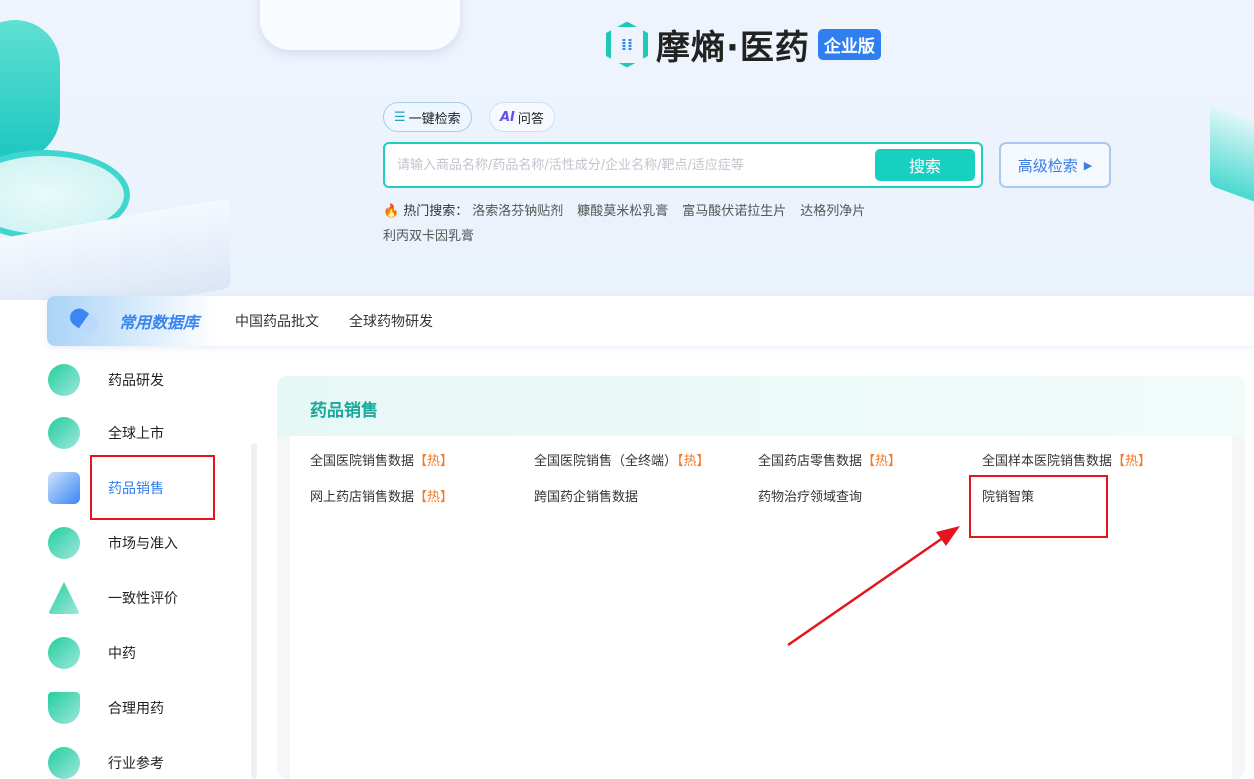  Describe the element at coordinates (606, 461) in the screenshot. I see `link-label: 全国医院销售（全终端）` at that location.